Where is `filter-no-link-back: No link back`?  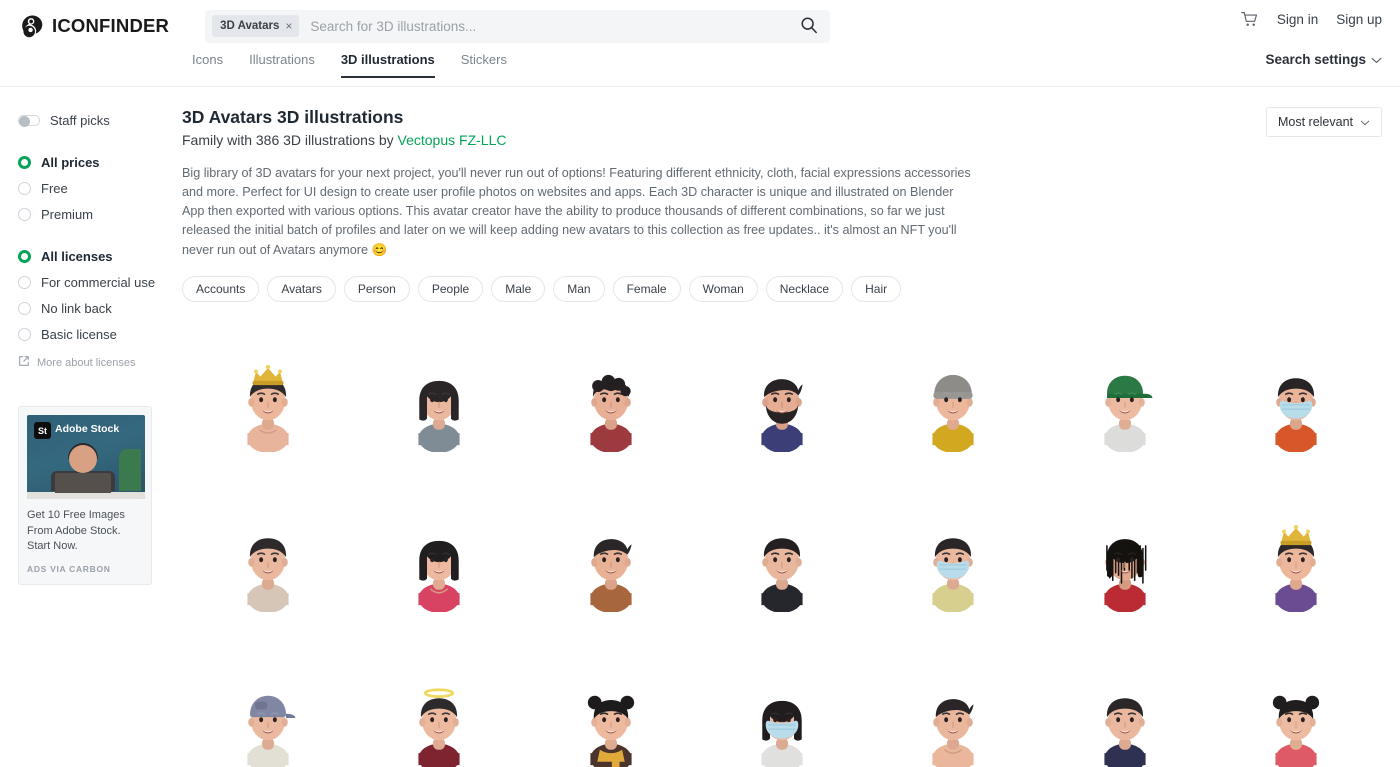 filter-no-link-back: No link back is located at coordinates (99, 308).